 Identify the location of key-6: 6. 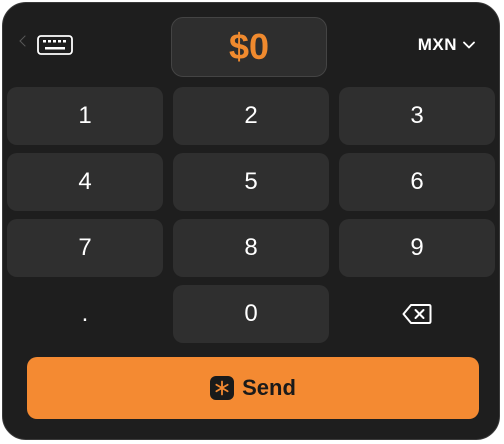
(417, 182).